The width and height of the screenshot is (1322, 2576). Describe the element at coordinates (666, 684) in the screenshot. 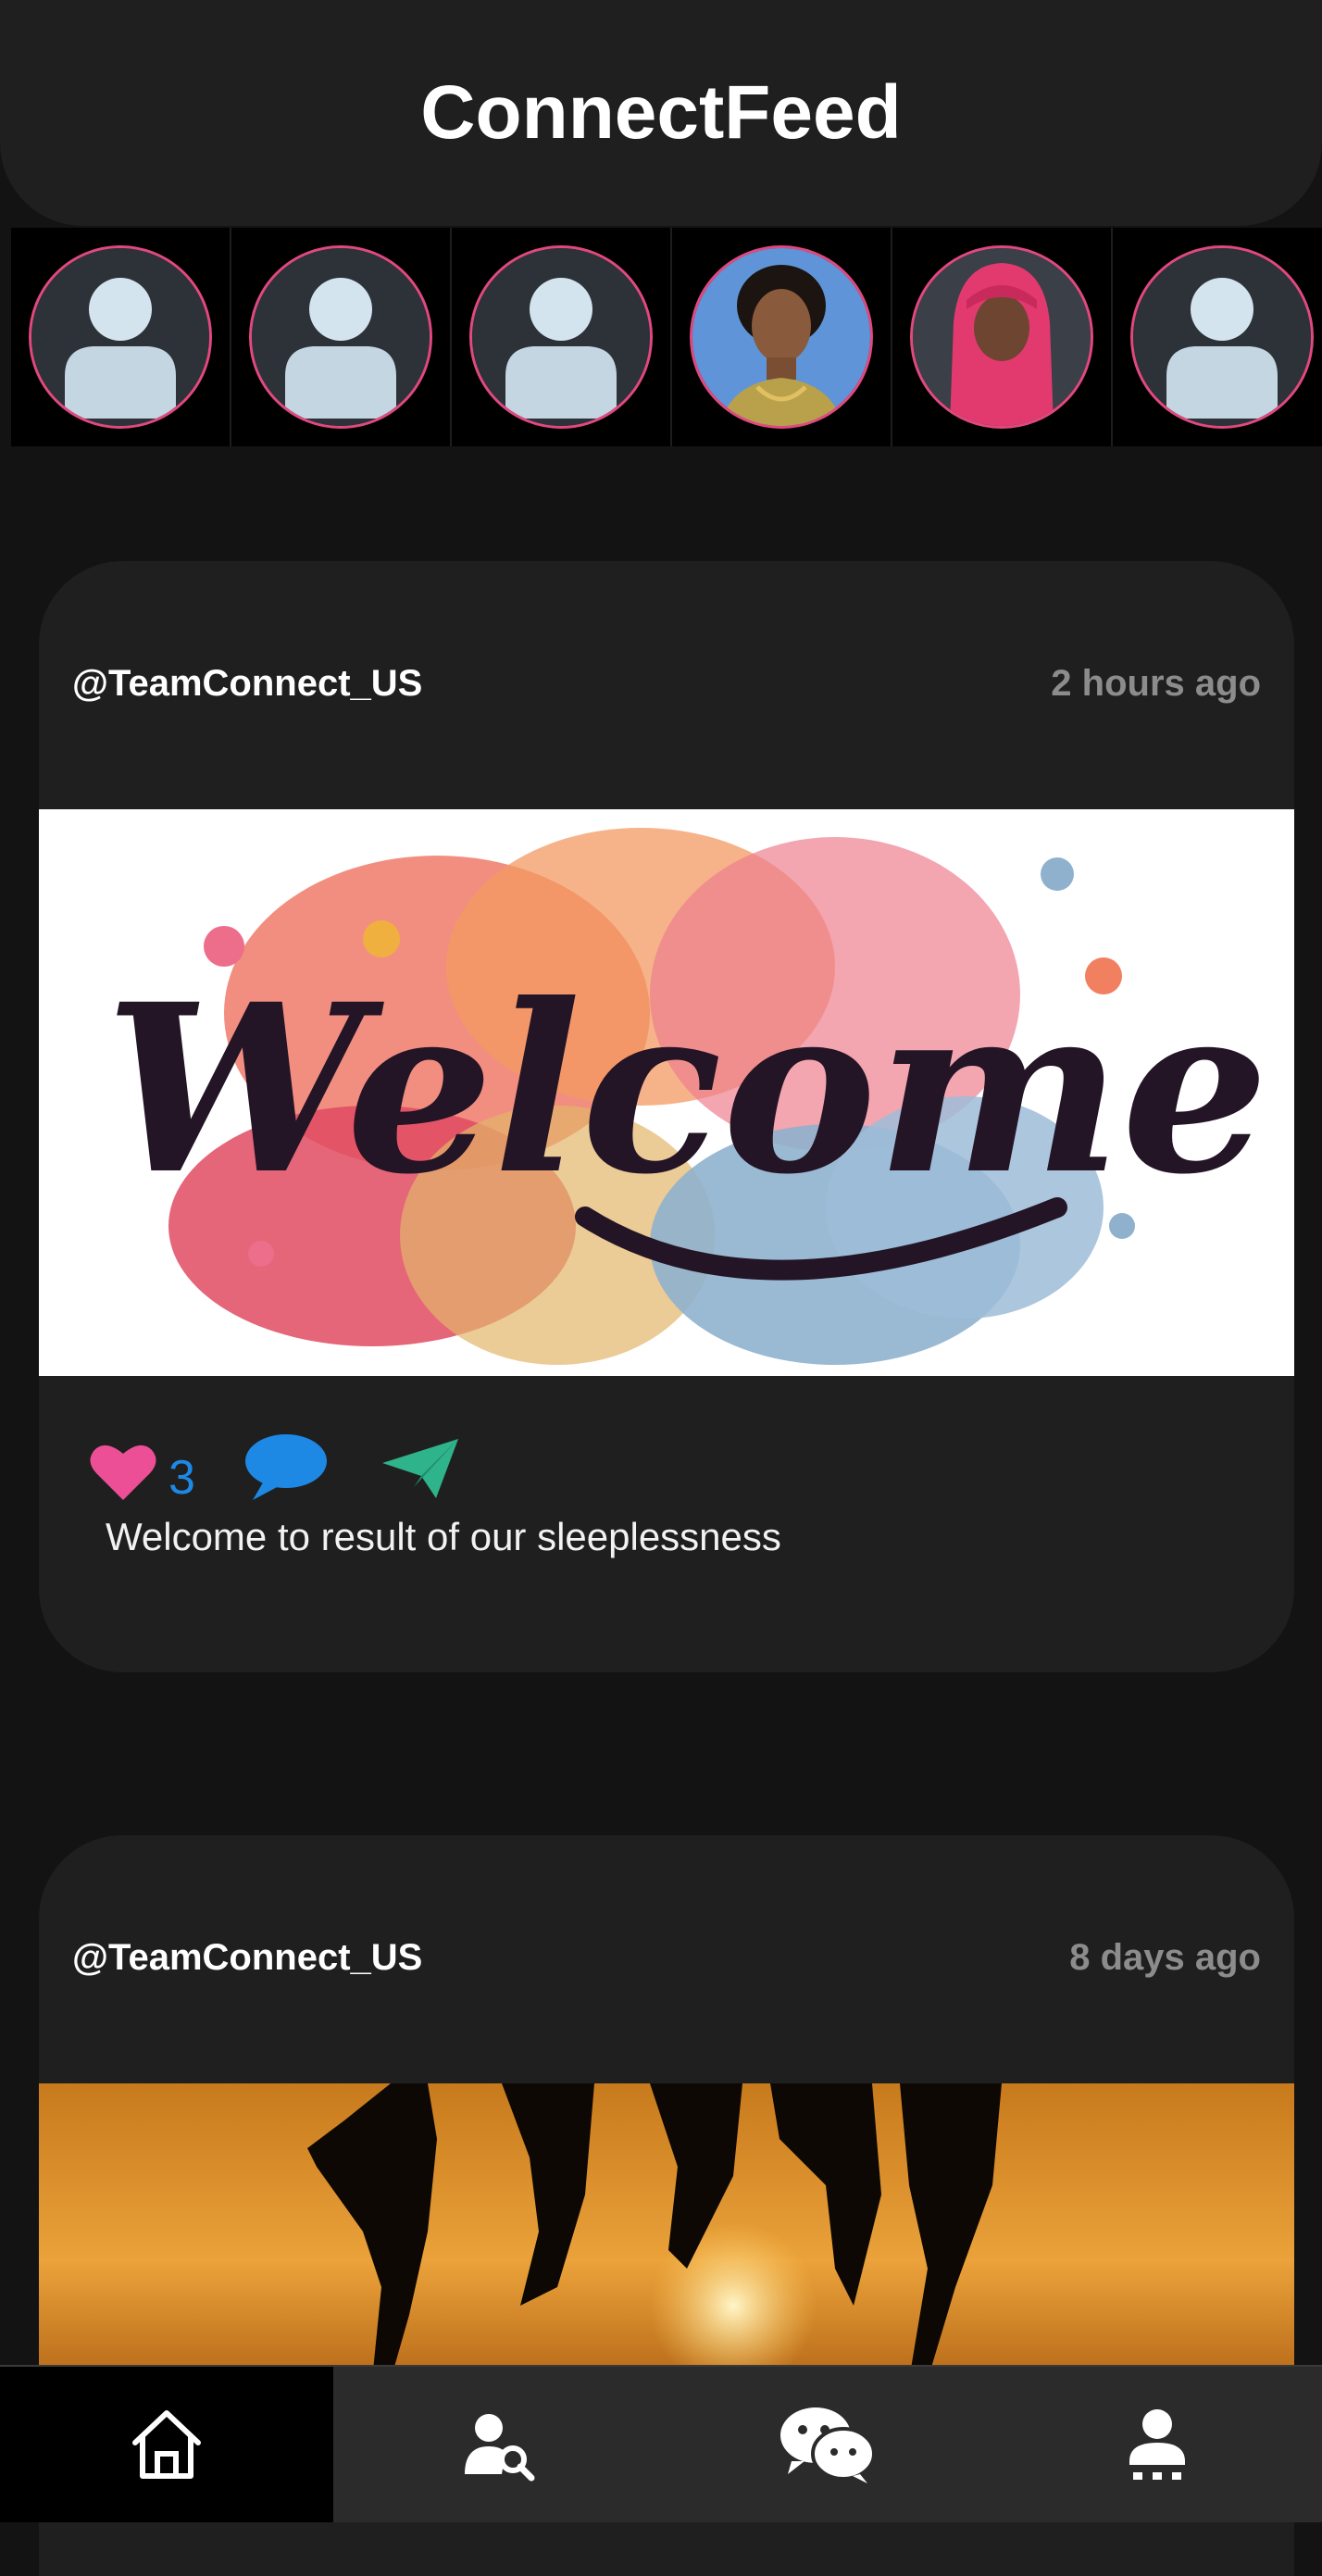

I see `post-header: @TeamConnect_US 2 hours ago` at that location.